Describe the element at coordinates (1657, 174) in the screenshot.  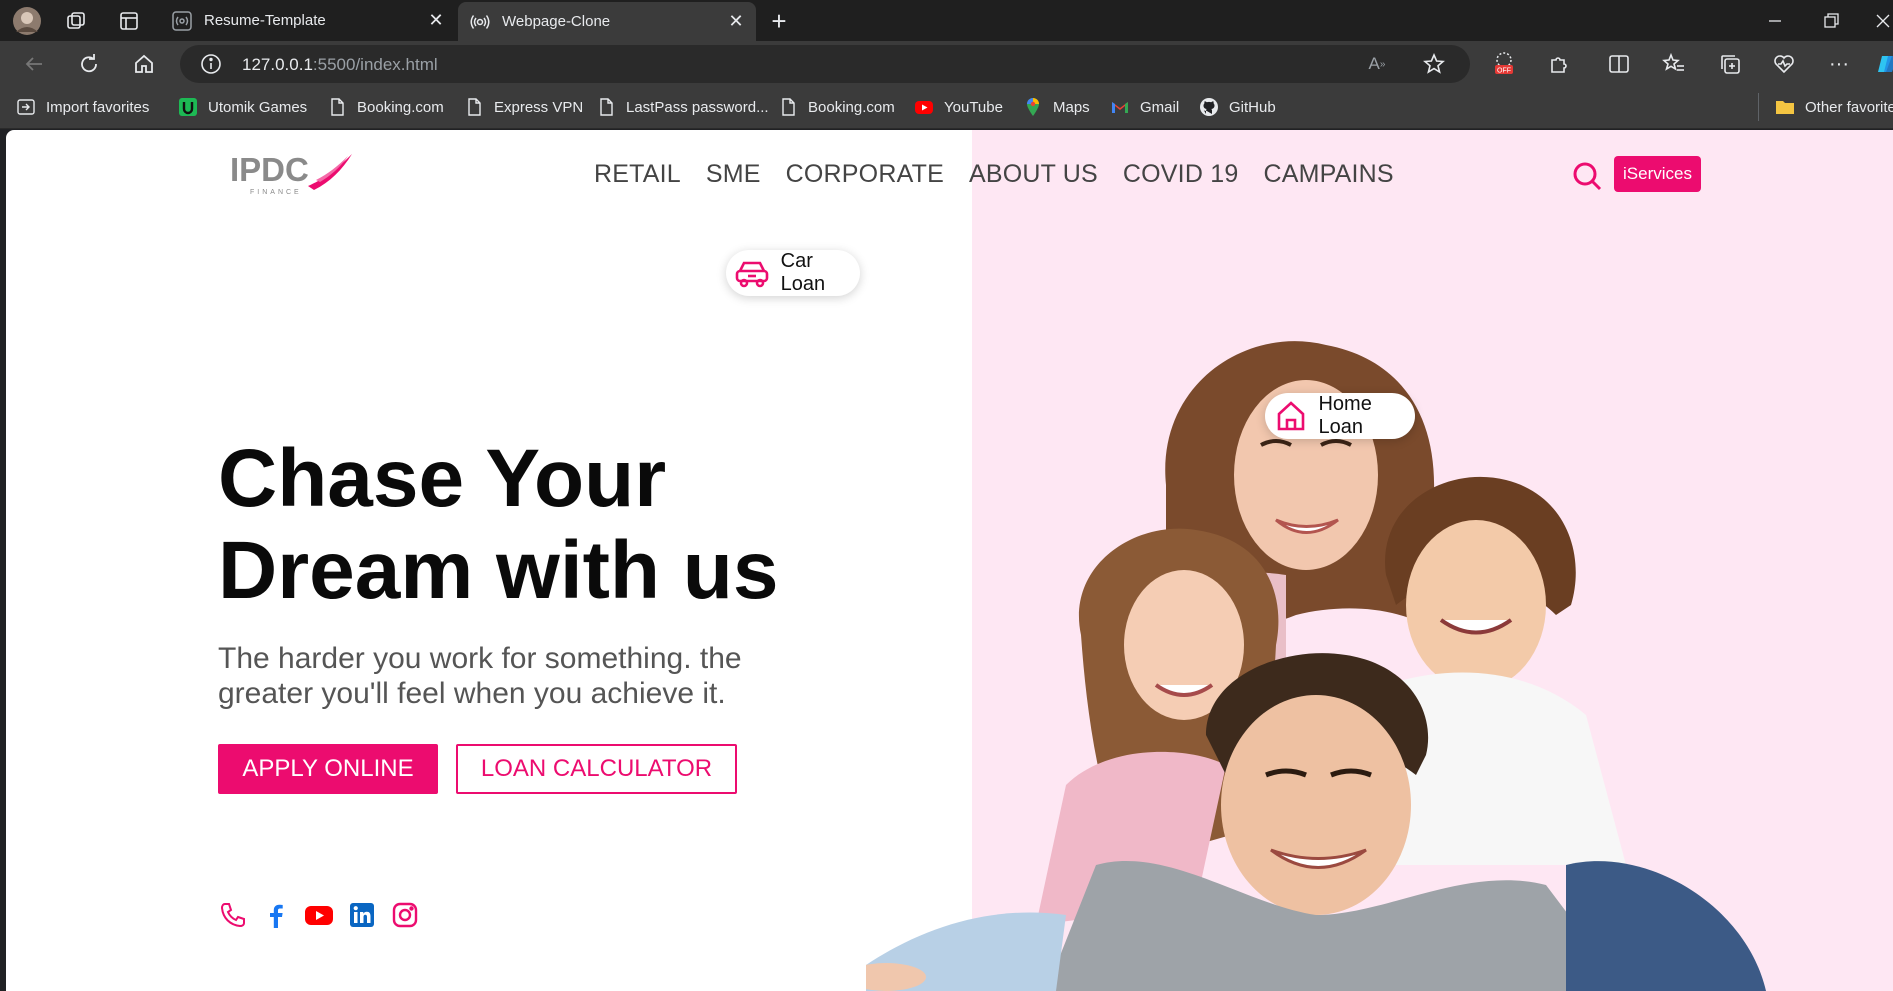
I see `iservices-button: iServices` at that location.